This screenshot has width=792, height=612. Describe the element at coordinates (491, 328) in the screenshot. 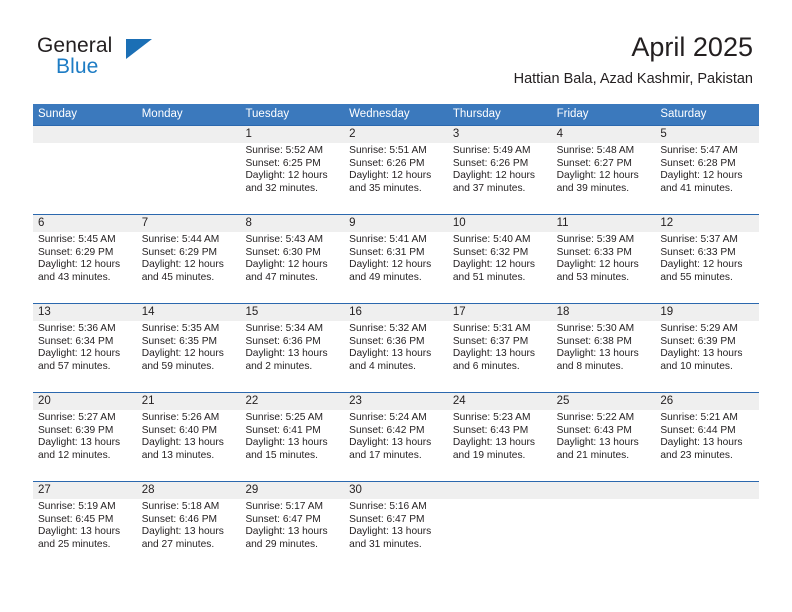

I see `sunrise-text: Sunrise: 5:31 AM` at that location.